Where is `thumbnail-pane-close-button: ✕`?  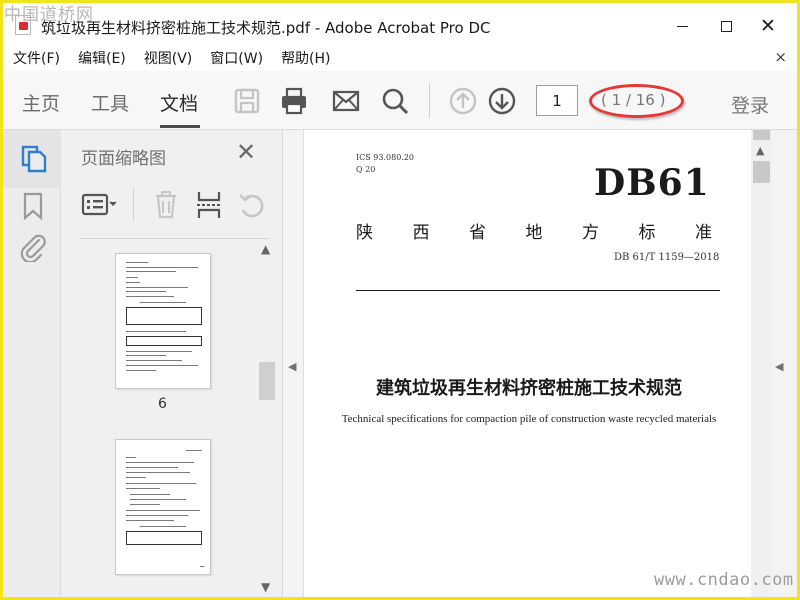 thumbnail-pane-close-button: ✕ is located at coordinates (246, 152).